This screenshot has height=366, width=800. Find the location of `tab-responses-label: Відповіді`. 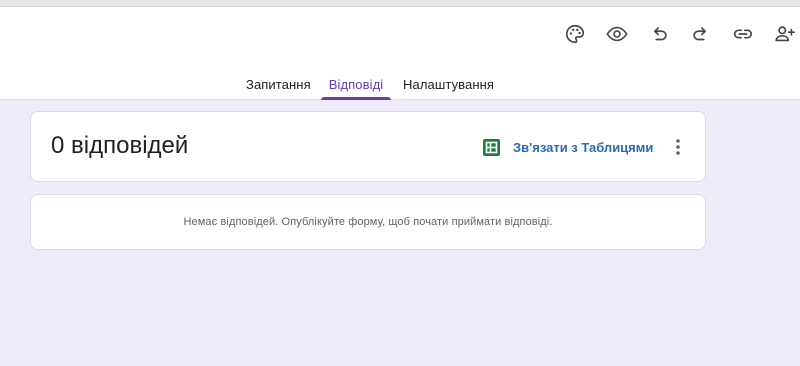

tab-responses-label: Відповіді is located at coordinates (356, 84).